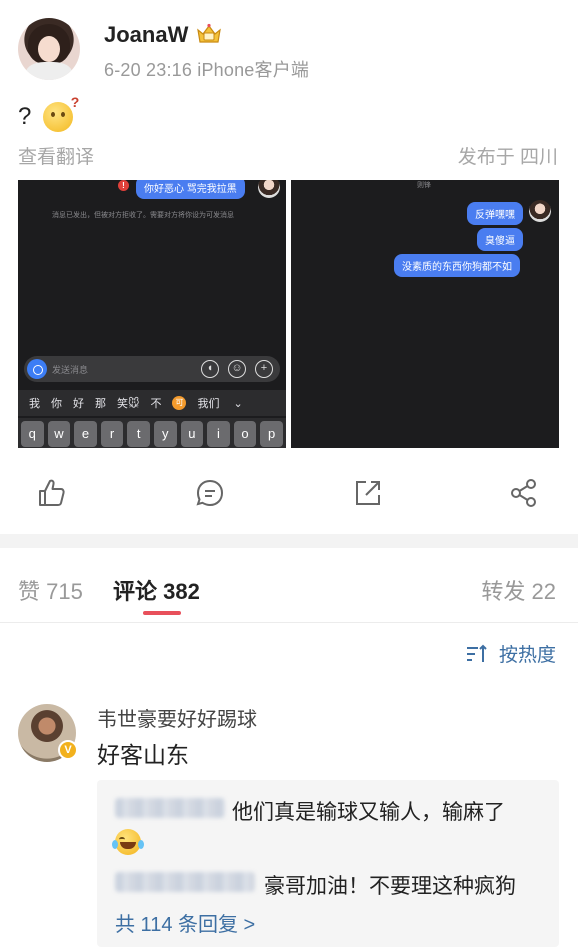 This screenshot has width=578, height=947. Describe the element at coordinates (289, 622) in the screenshot. I see `tab-divider` at that location.